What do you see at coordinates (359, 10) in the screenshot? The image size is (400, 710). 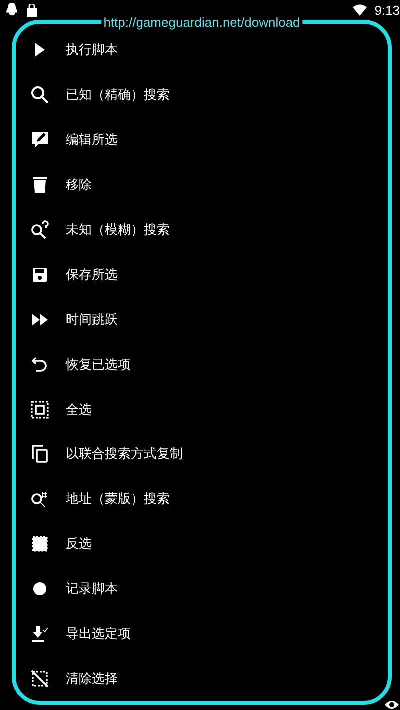 I see `wifi-icon` at bounding box center [359, 10].